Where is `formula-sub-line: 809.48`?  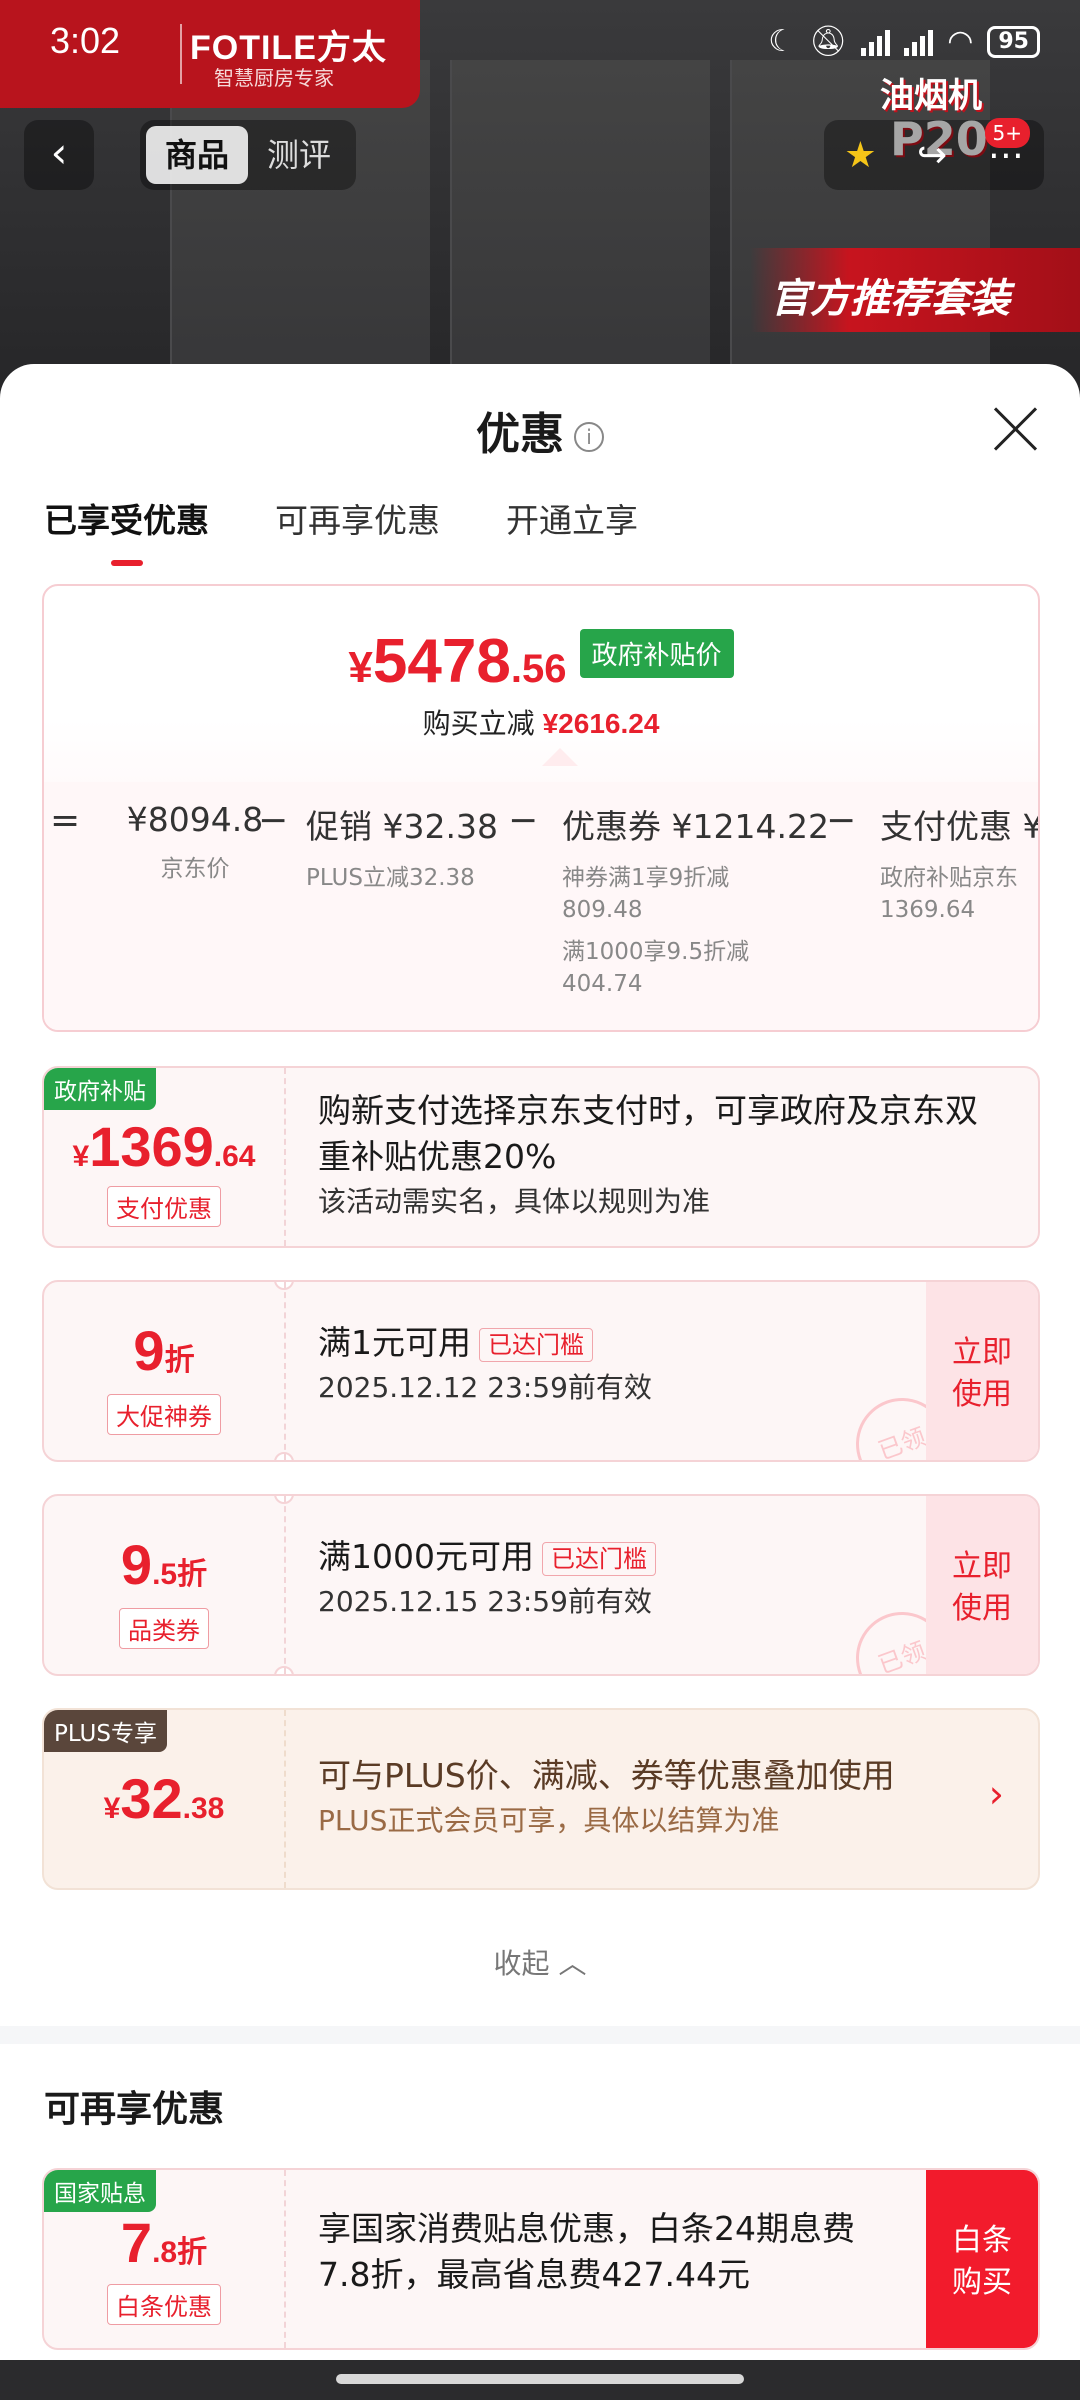 formula-sub-line: 809.48 is located at coordinates (602, 910).